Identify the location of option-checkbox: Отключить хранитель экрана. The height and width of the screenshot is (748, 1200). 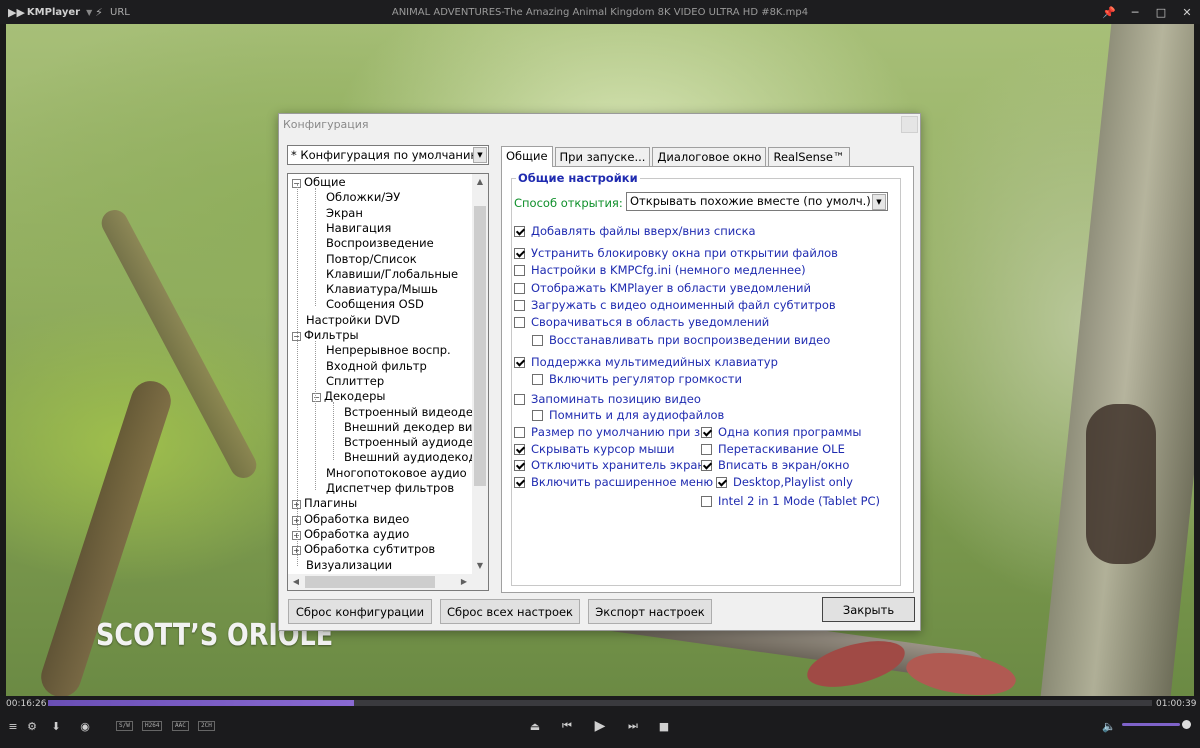
(613, 465).